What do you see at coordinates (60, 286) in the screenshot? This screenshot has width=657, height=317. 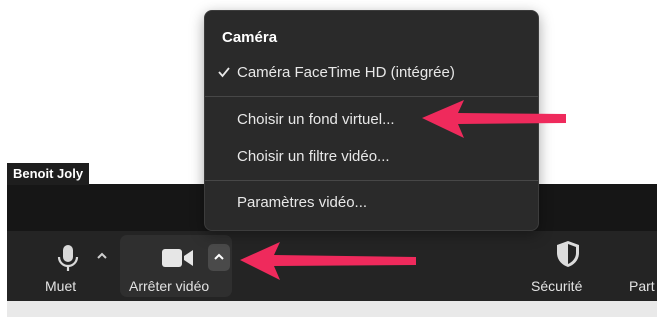 I see `mute-label: Muet` at bounding box center [60, 286].